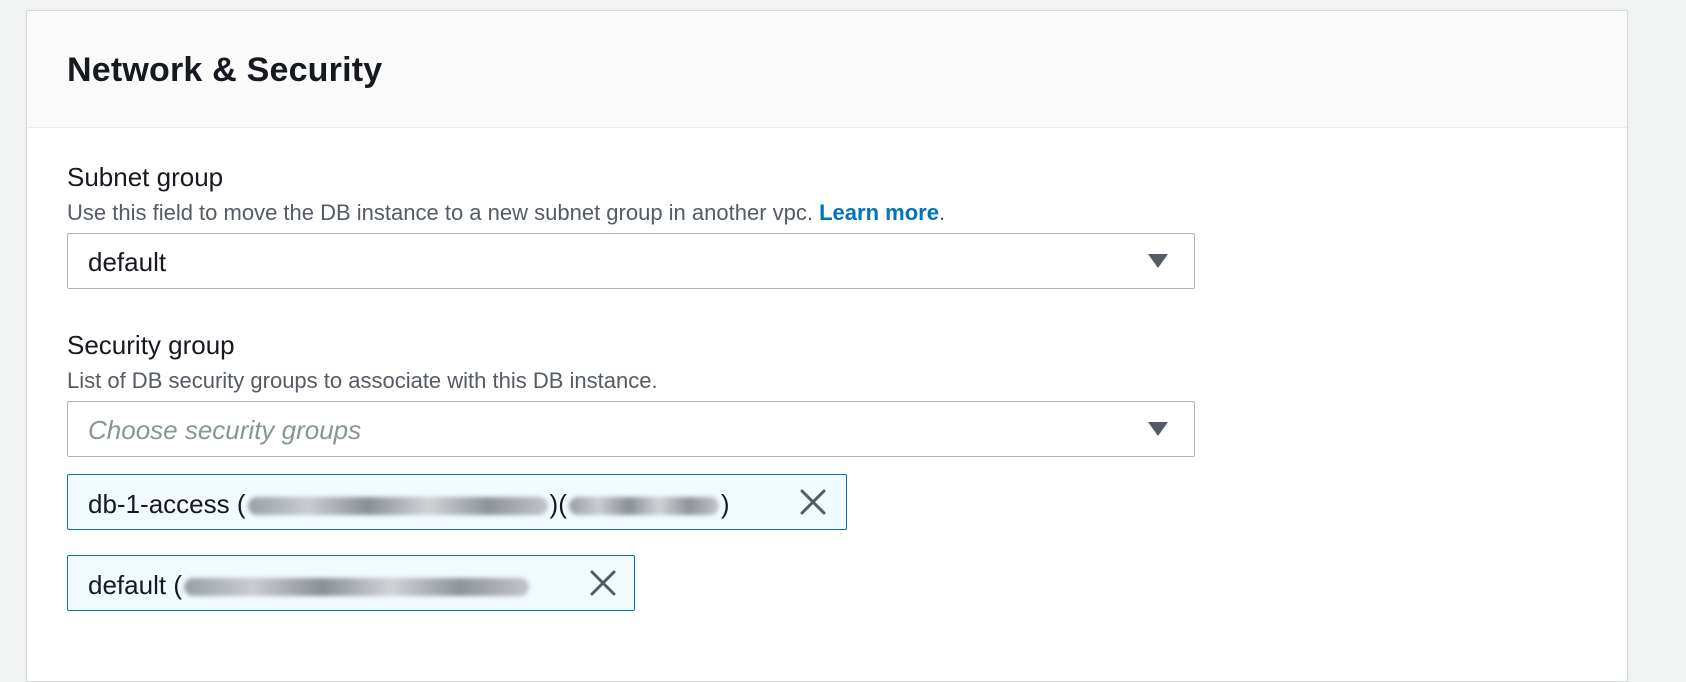  Describe the element at coordinates (631, 261) in the screenshot. I see `subnet-group-select: default` at that location.